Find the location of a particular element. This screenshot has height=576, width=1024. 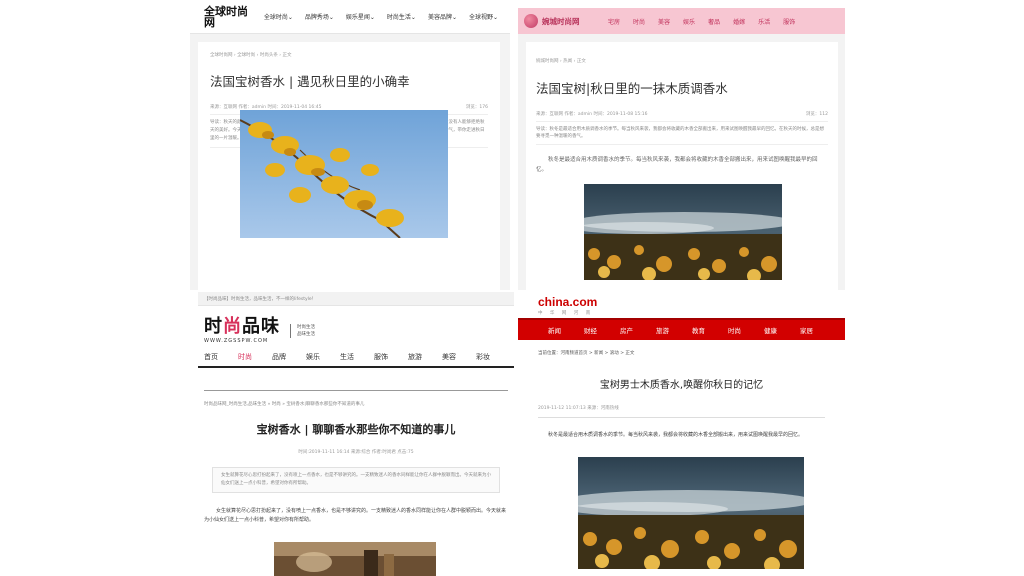

nav-item-home: 首页 is located at coordinates (211, 357).